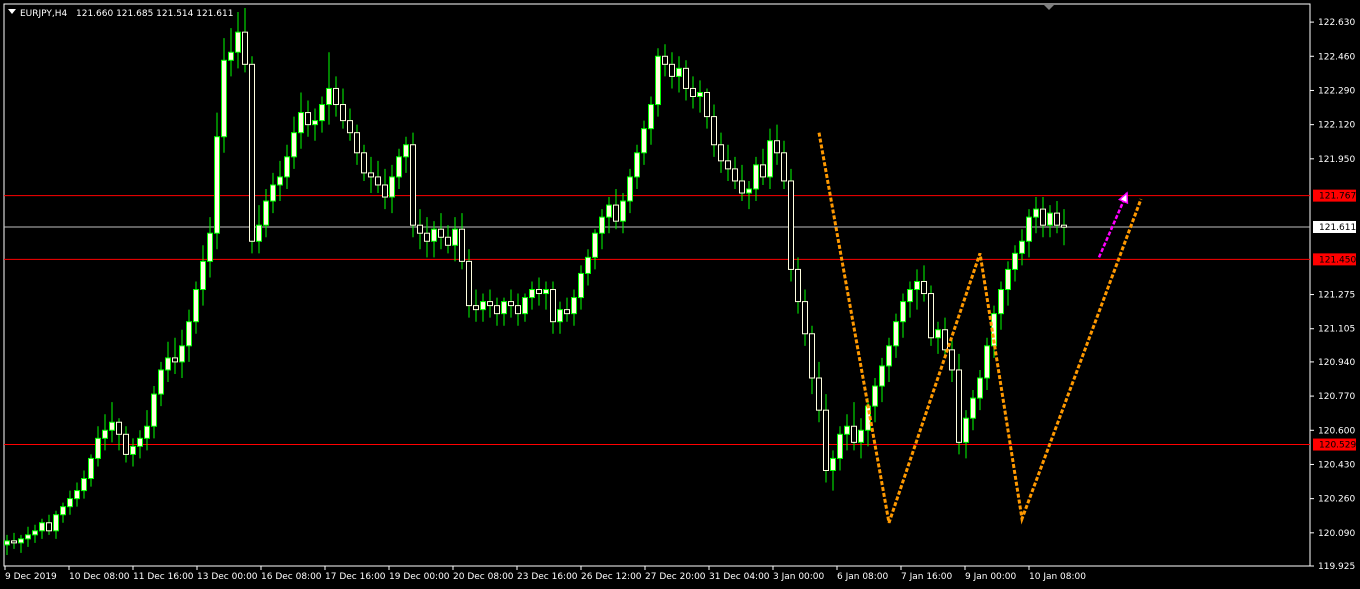  What do you see at coordinates (163, 577) in the screenshot?
I see `x-tick-label: 11 Dec 16:00` at bounding box center [163, 577].